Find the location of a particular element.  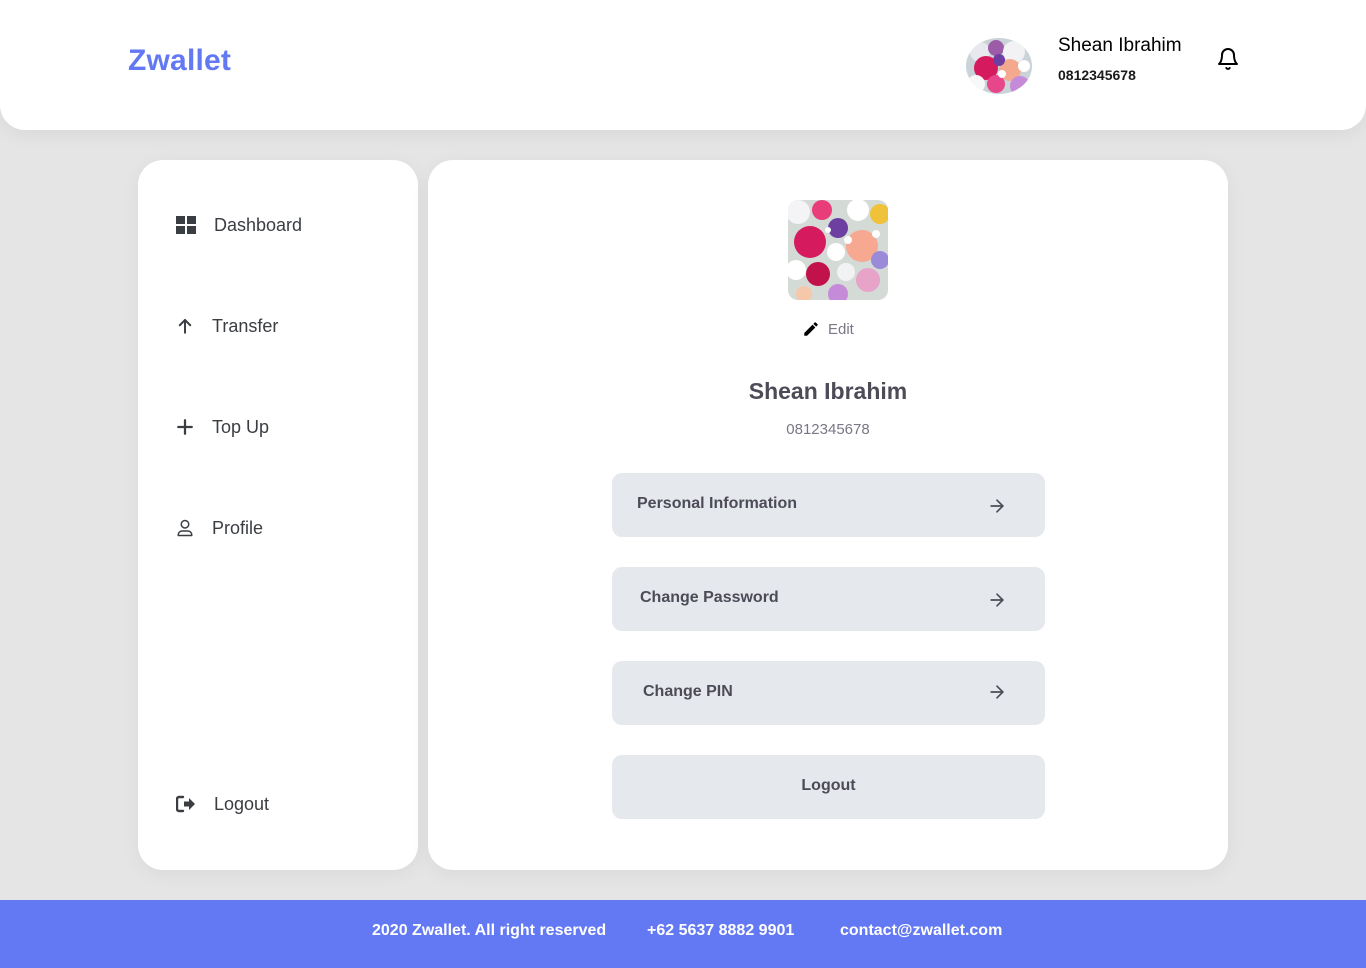

arrow-up-icon is located at coordinates (185, 326).